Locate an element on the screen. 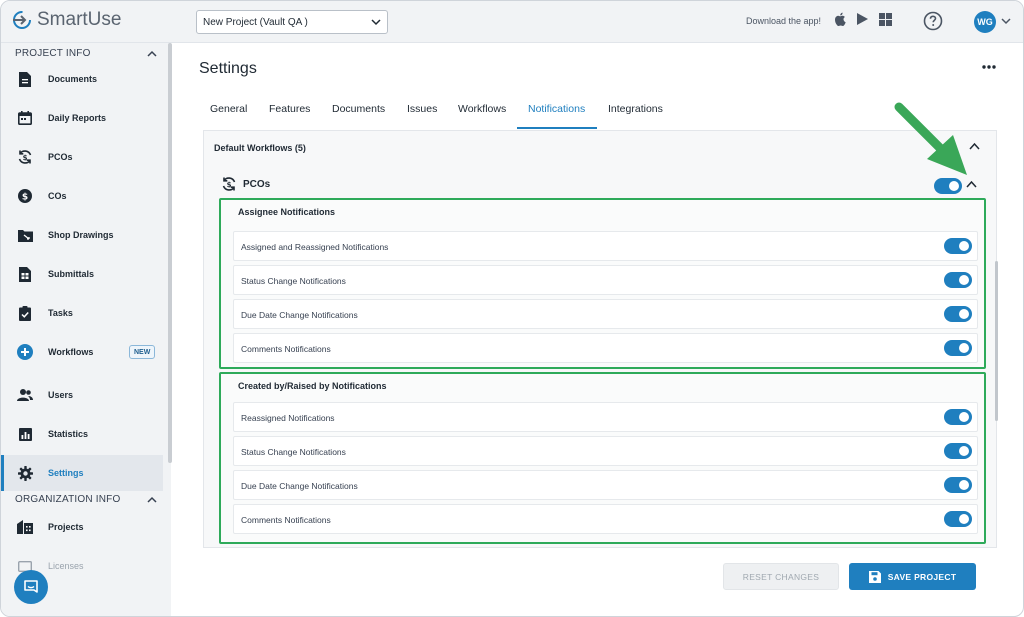 The height and width of the screenshot is (617, 1024). logo: SmartUse is located at coordinates (66, 20).